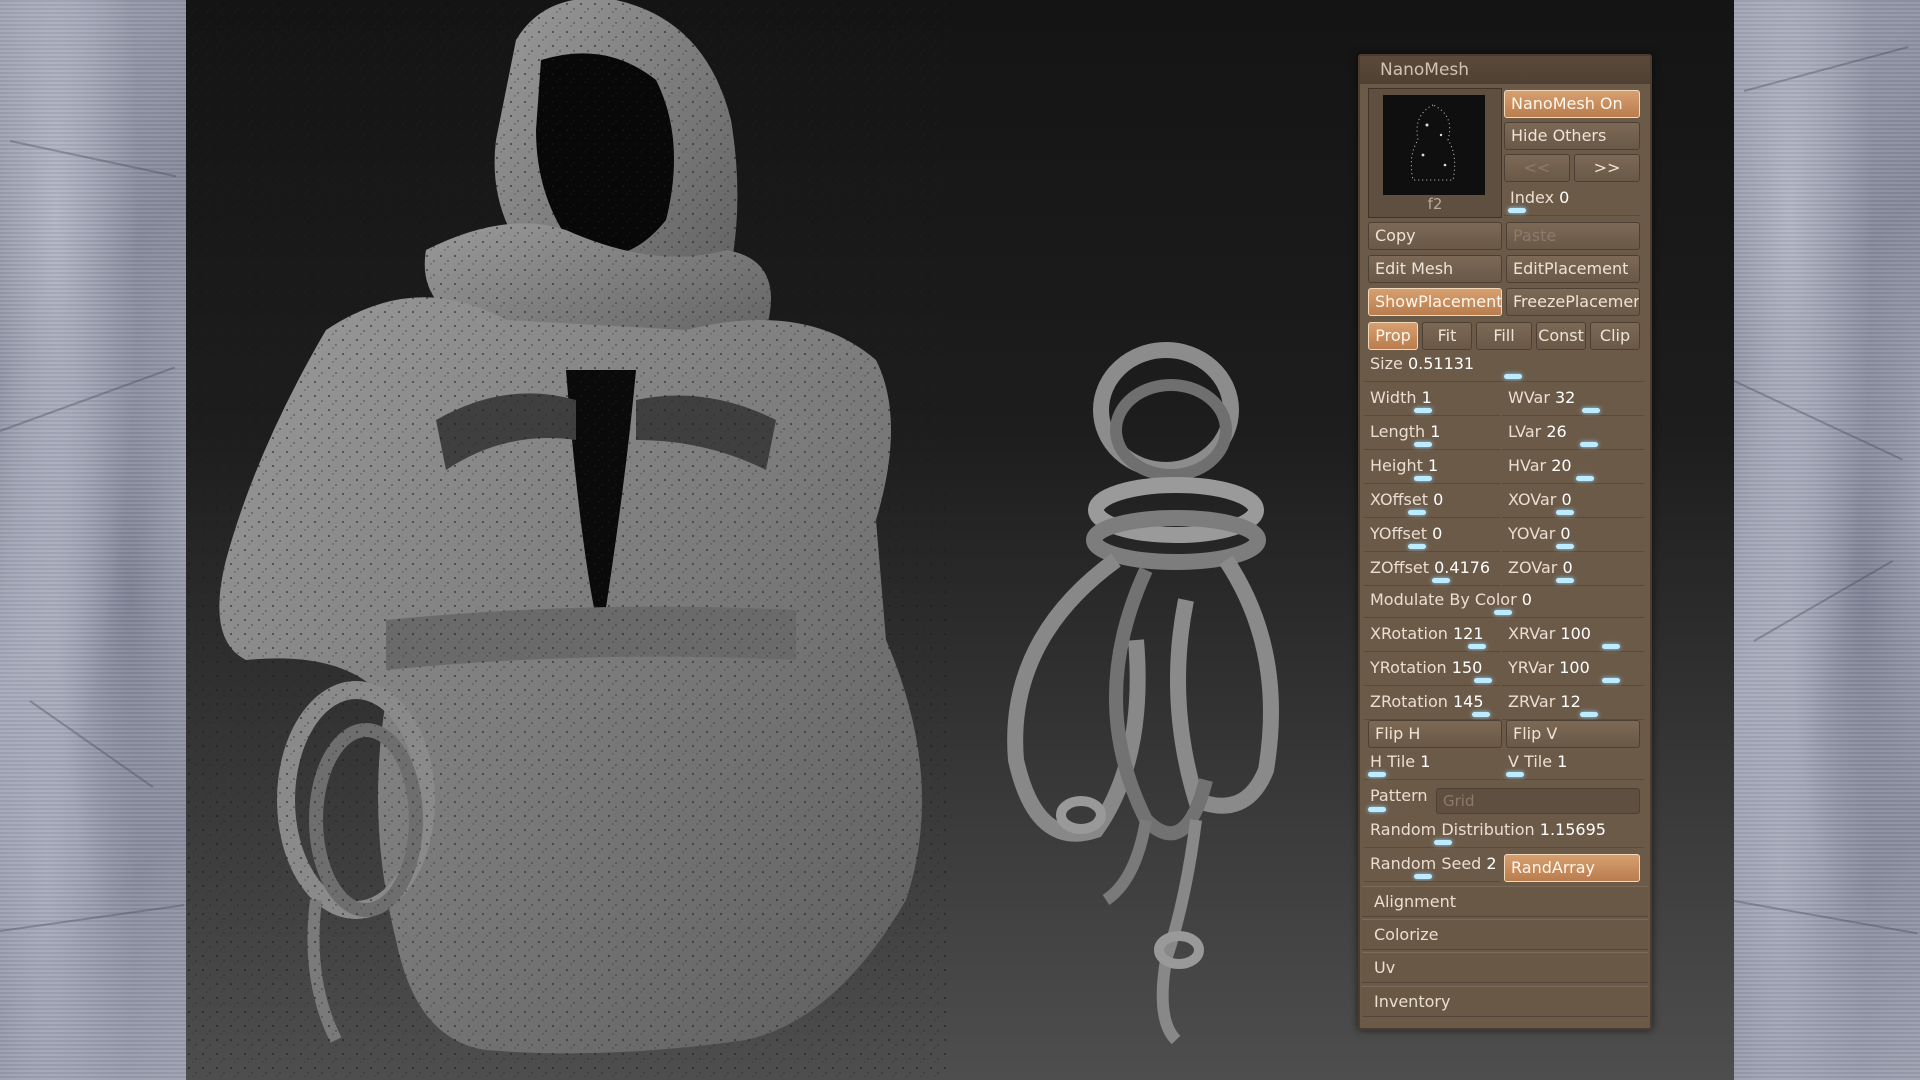 The height and width of the screenshot is (1080, 1920). Describe the element at coordinates (1530, 761) in the screenshot. I see `v-tile-label: V Tile` at that location.